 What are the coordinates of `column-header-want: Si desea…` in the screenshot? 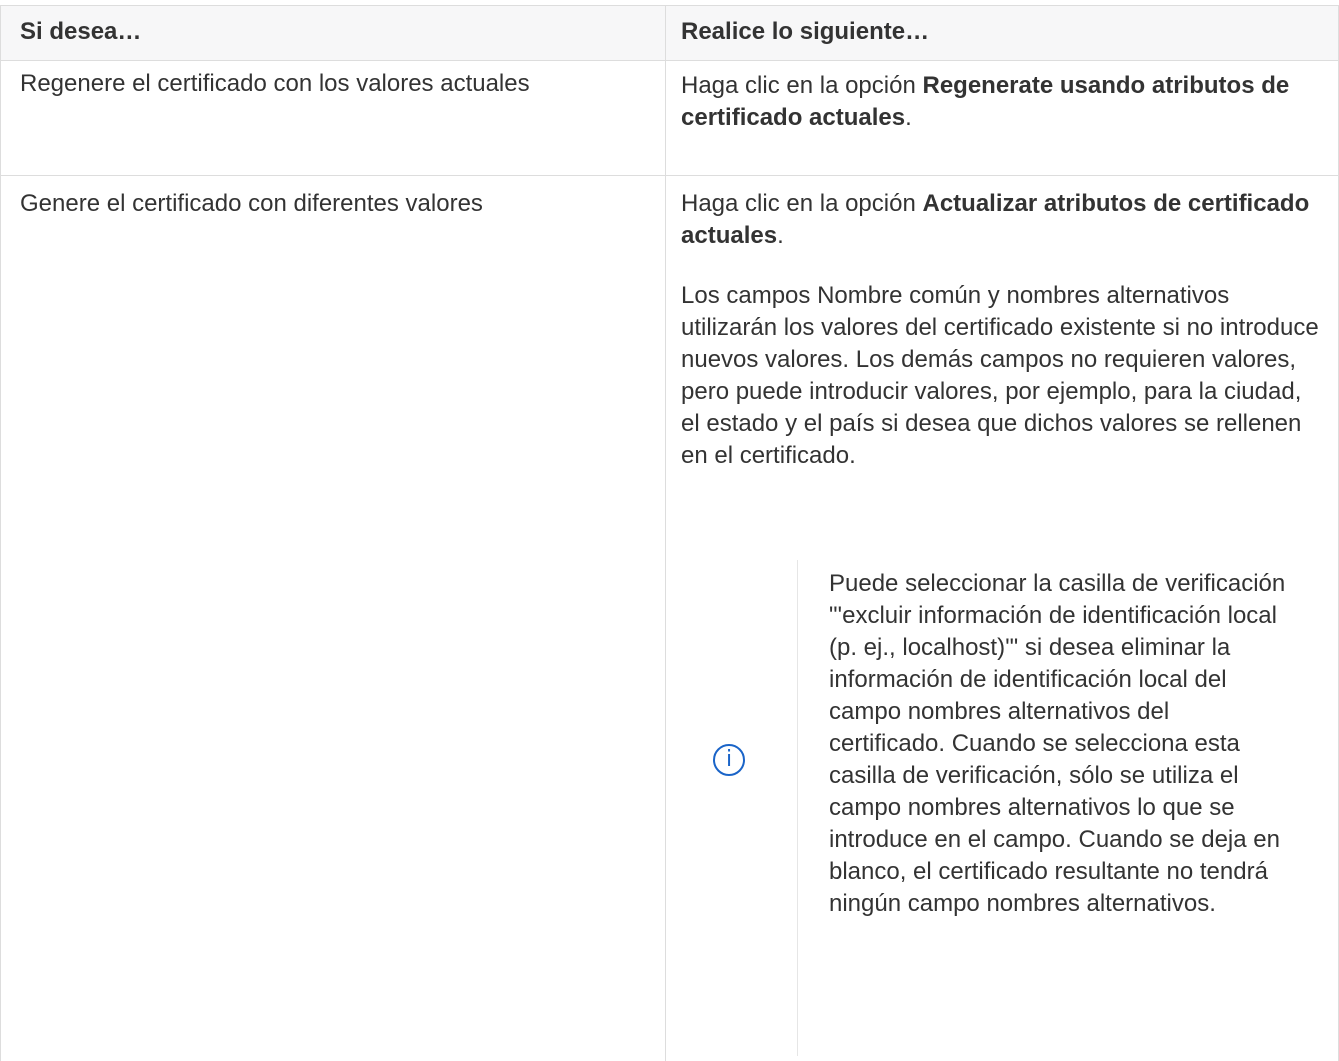 It's located at (81, 31).